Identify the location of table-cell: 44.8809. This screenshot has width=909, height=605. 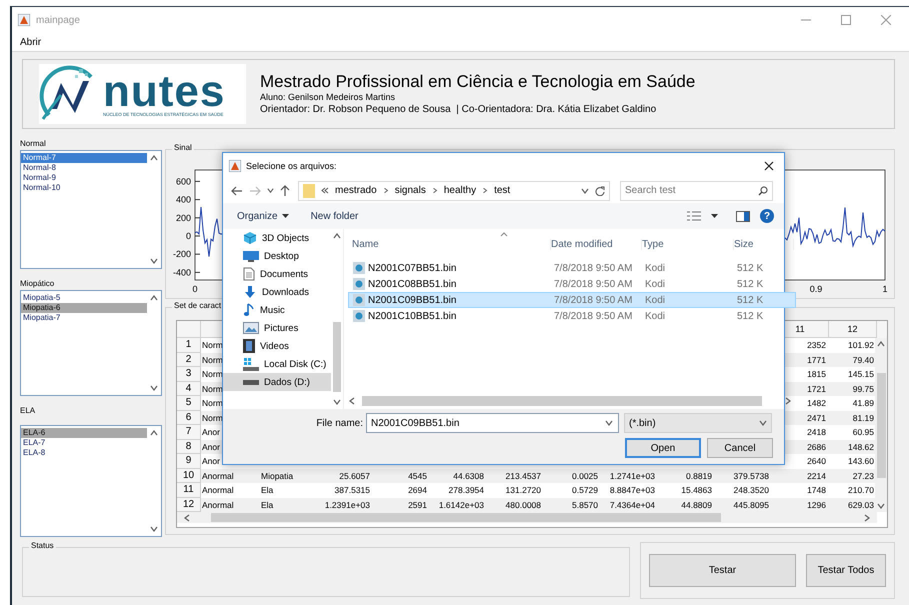
(696, 505).